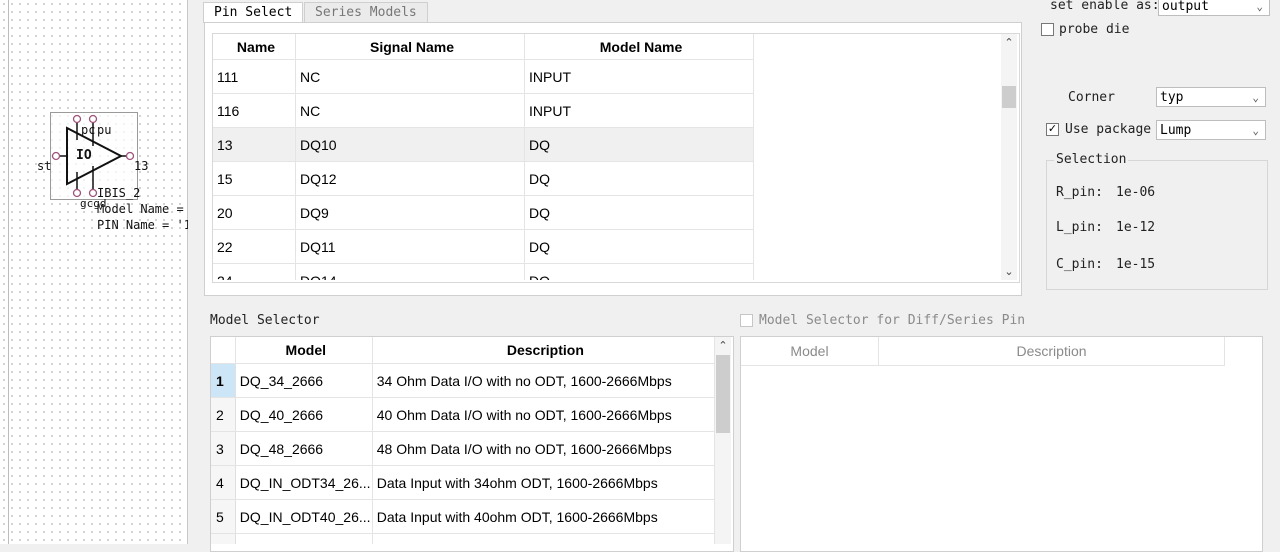 The width and height of the screenshot is (1280, 552). Describe the element at coordinates (144, 225) in the screenshot. I see `component-pin-name: PIN Name = '1` at that location.